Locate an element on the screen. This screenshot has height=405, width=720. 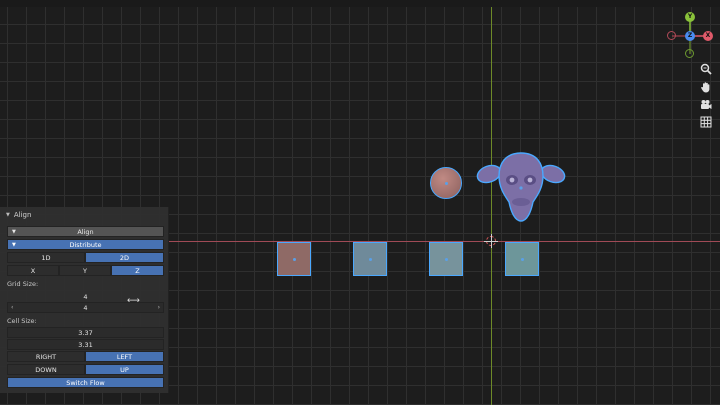
navigation-gizmo: Y Z X is located at coordinates (690, 34).